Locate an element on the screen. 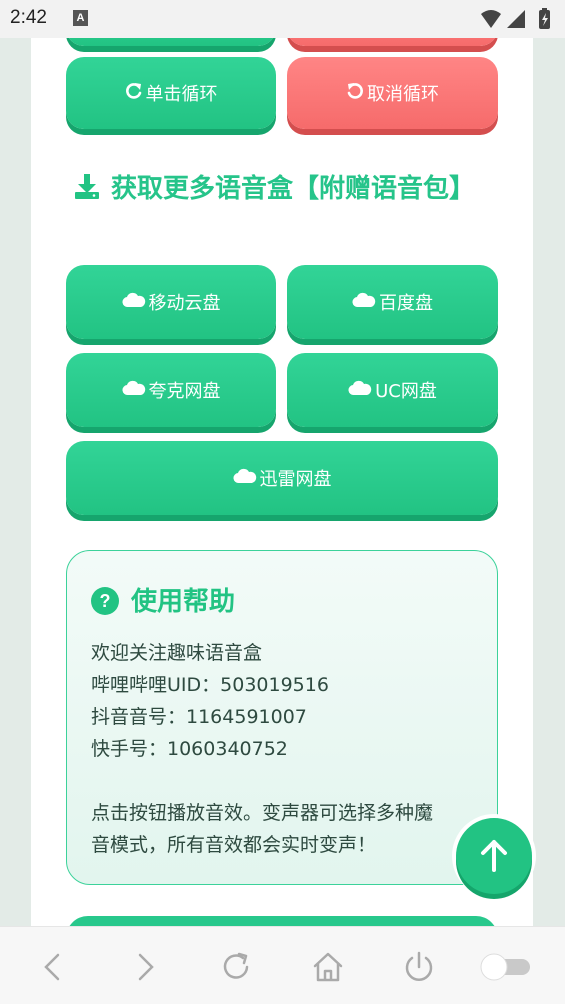  redo-icon is located at coordinates (134, 93).